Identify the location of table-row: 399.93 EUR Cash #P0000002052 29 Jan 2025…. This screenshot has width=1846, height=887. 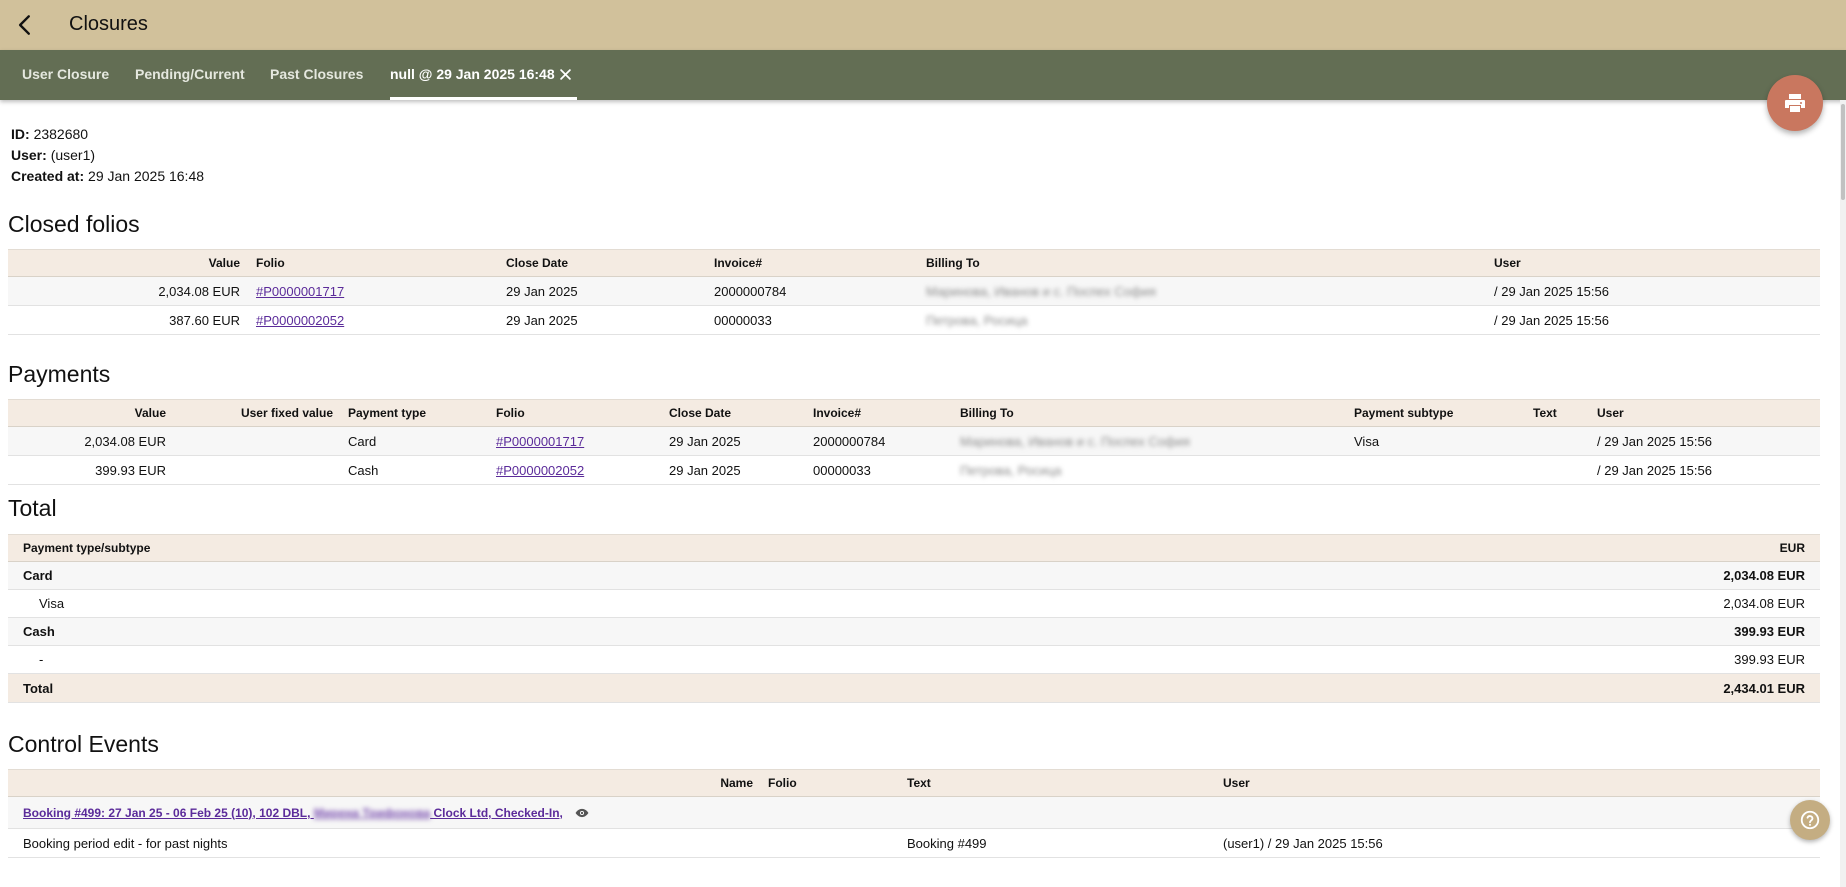
(914, 470).